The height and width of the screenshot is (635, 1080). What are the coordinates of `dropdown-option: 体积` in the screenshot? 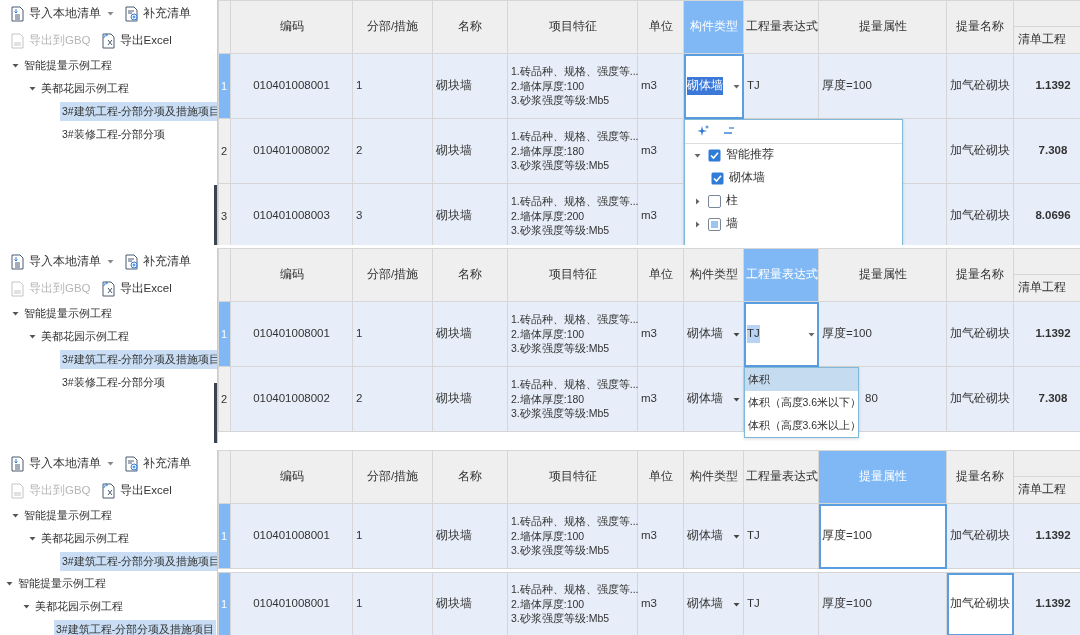 It's located at (801, 379).